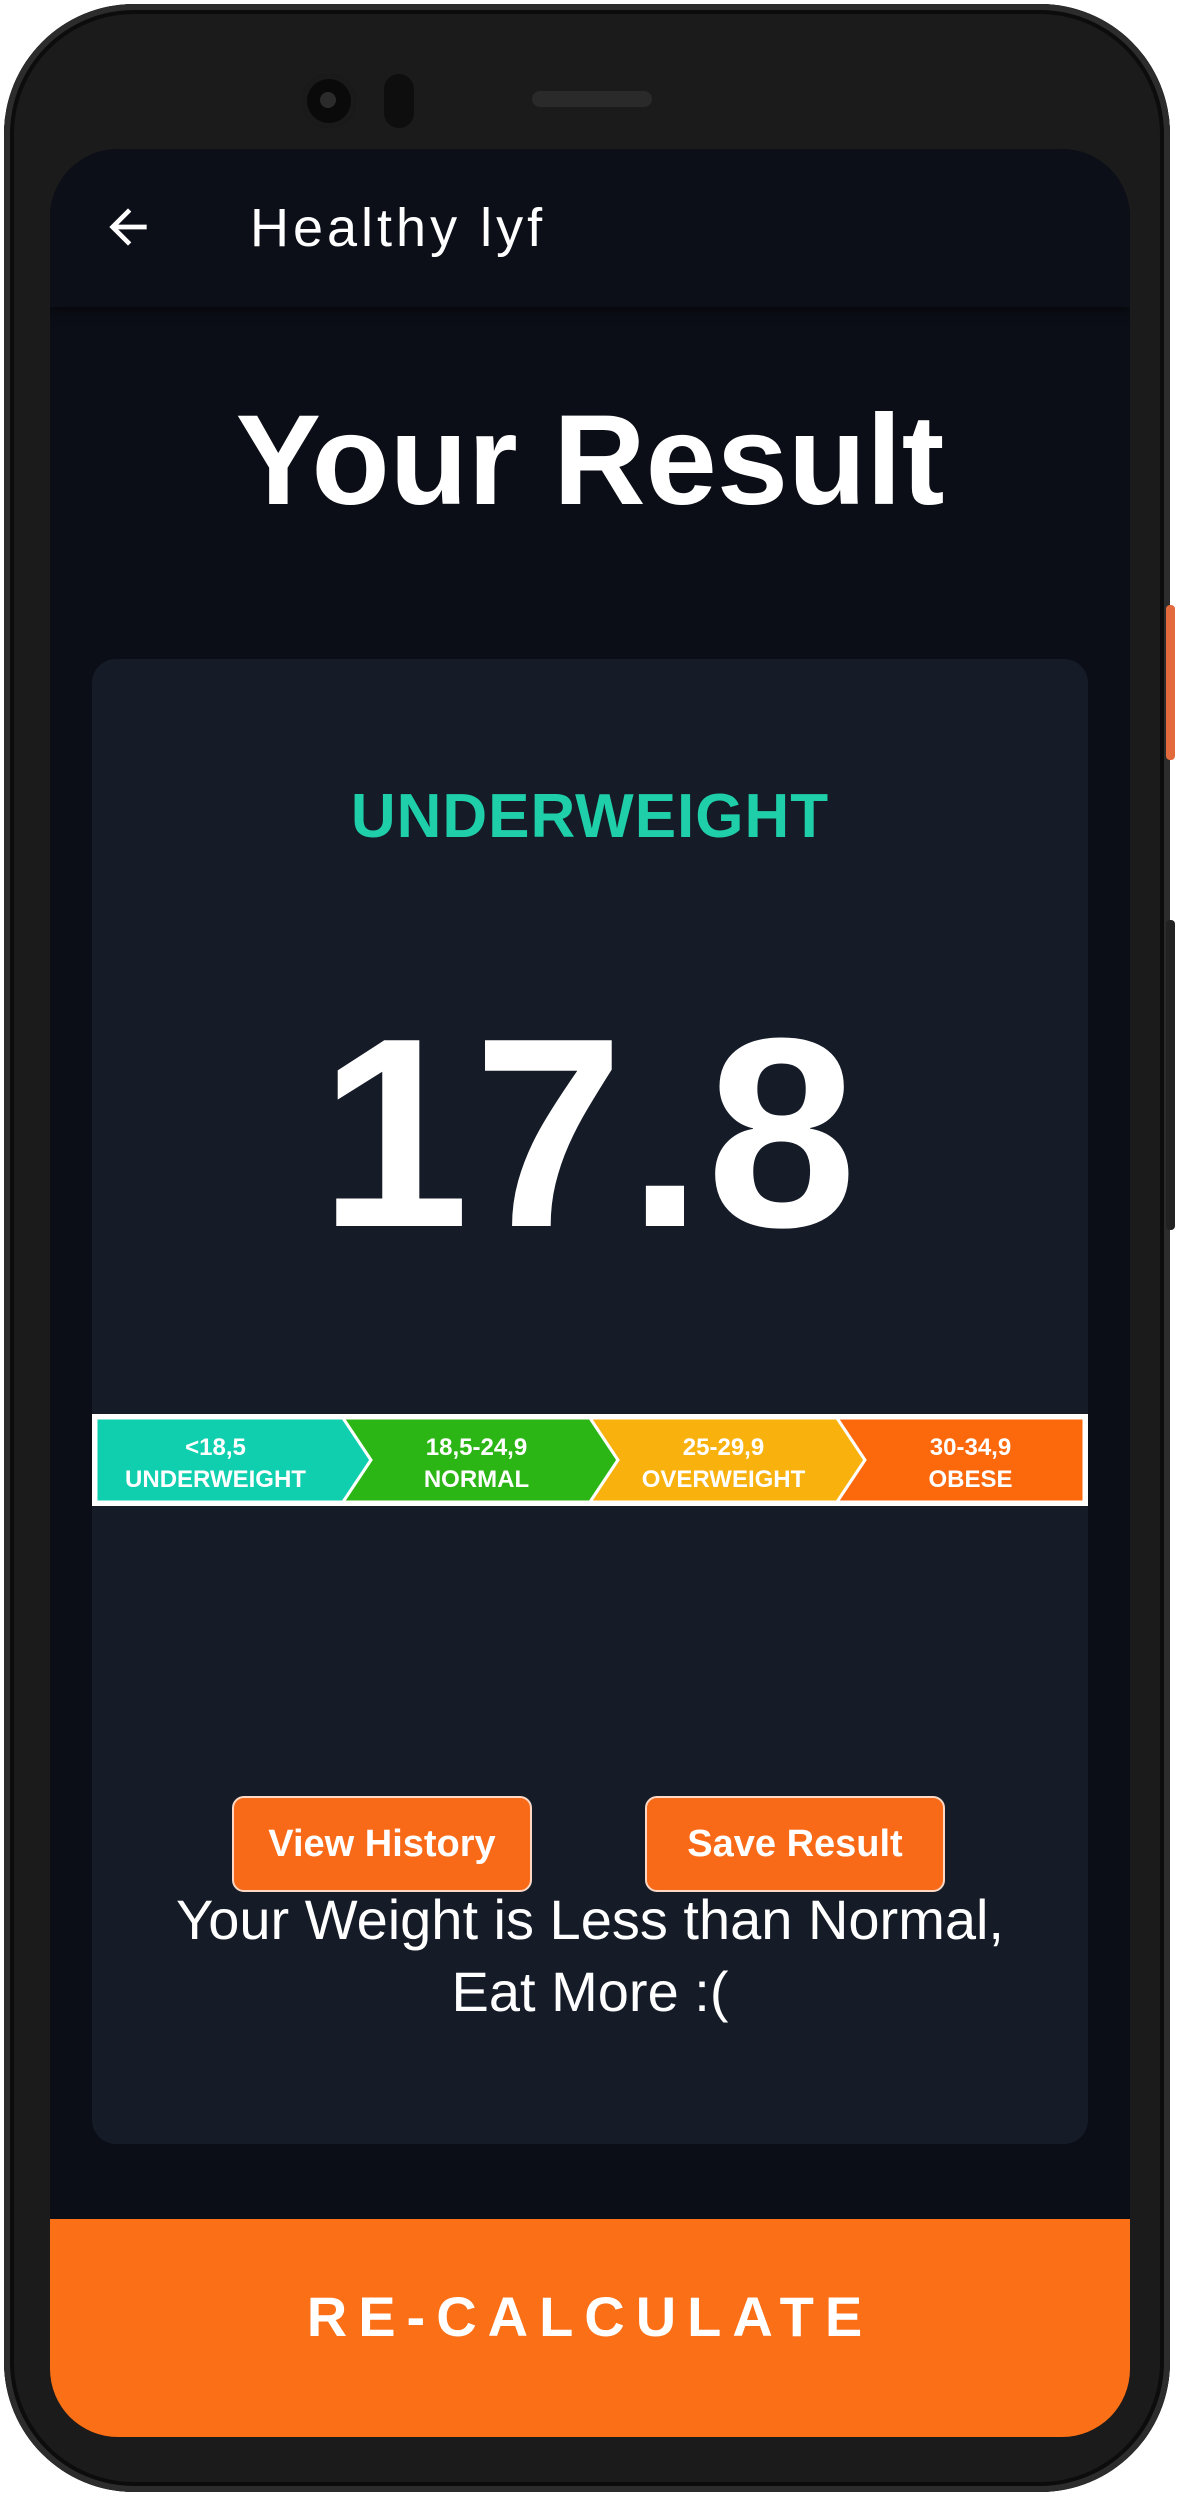 This screenshot has height=2498, width=1178. What do you see at coordinates (590, 816) in the screenshot?
I see `bmi-category: UNDERWEIGHT` at bounding box center [590, 816].